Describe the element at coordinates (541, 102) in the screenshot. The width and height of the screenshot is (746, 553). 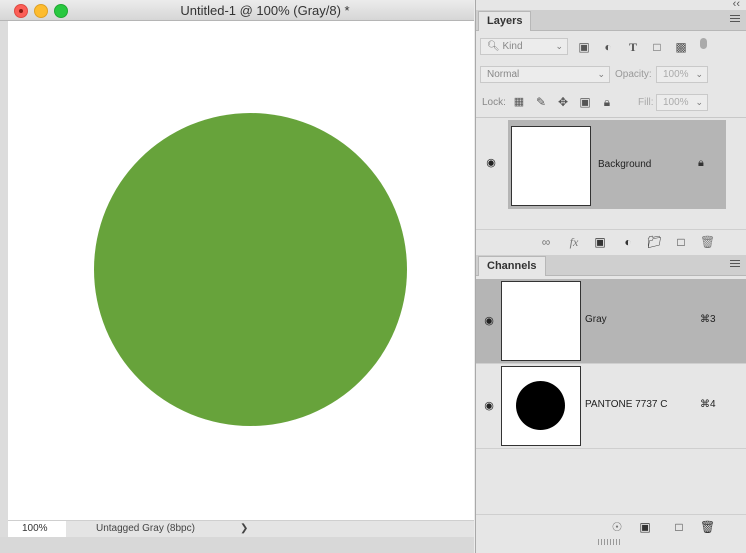
I see `lock-image-pixels-icon: ✎` at that location.